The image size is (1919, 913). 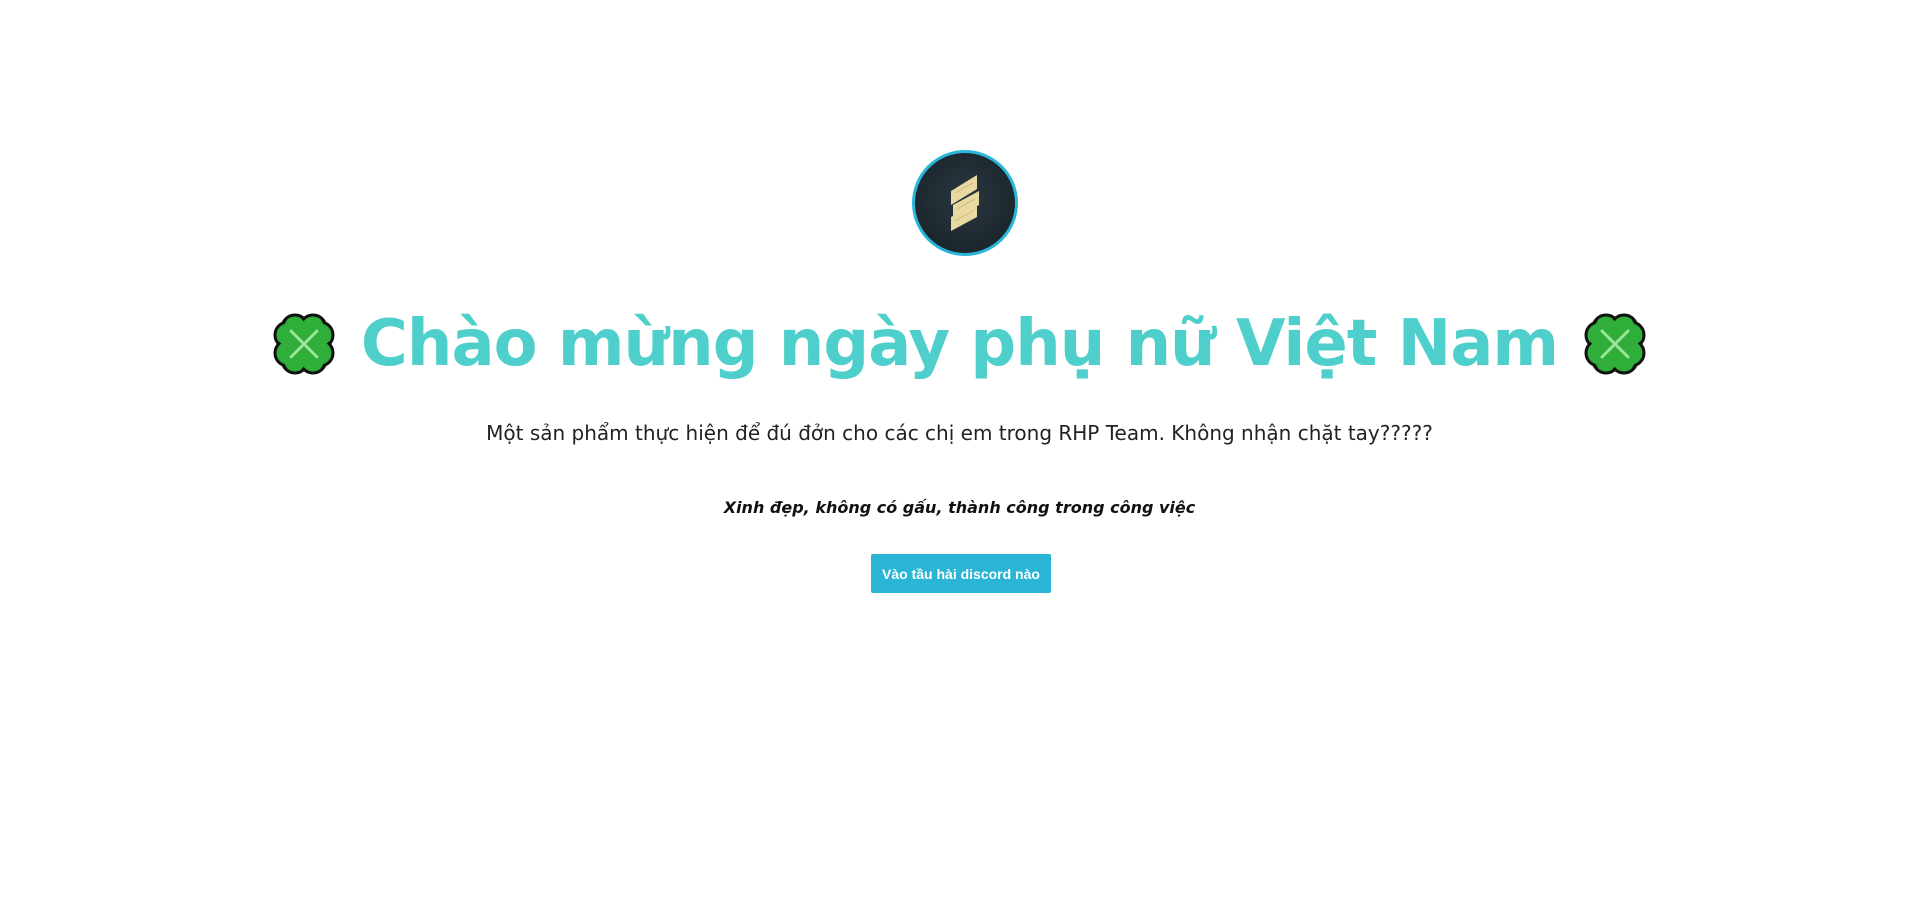 I want to click on avatar, so click(x=965, y=203).